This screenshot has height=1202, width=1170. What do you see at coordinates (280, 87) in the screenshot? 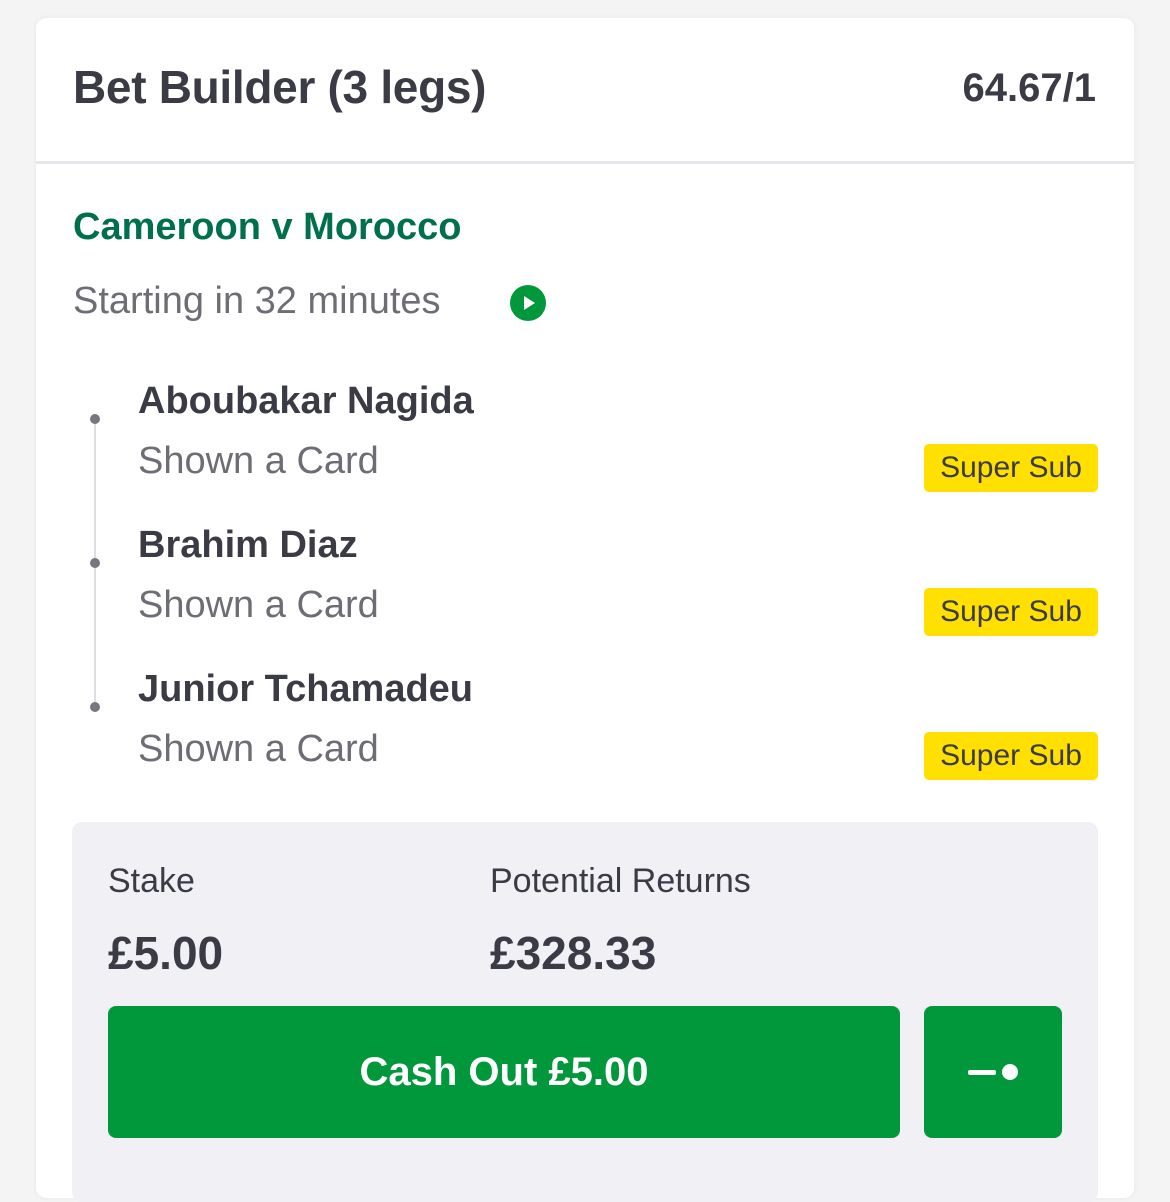
I see `bet-title: Bet Builder (3 legs)` at bounding box center [280, 87].